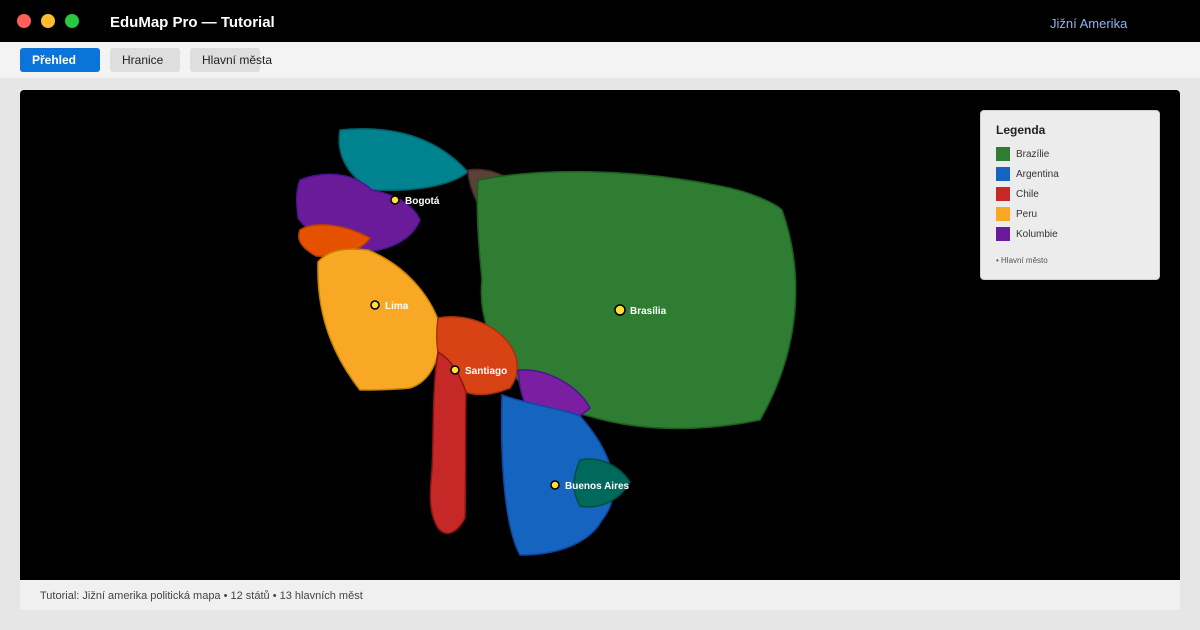 The image size is (1200, 630). Describe the element at coordinates (60, 60) in the screenshot. I see `tab-prehled: Přehled` at that location.